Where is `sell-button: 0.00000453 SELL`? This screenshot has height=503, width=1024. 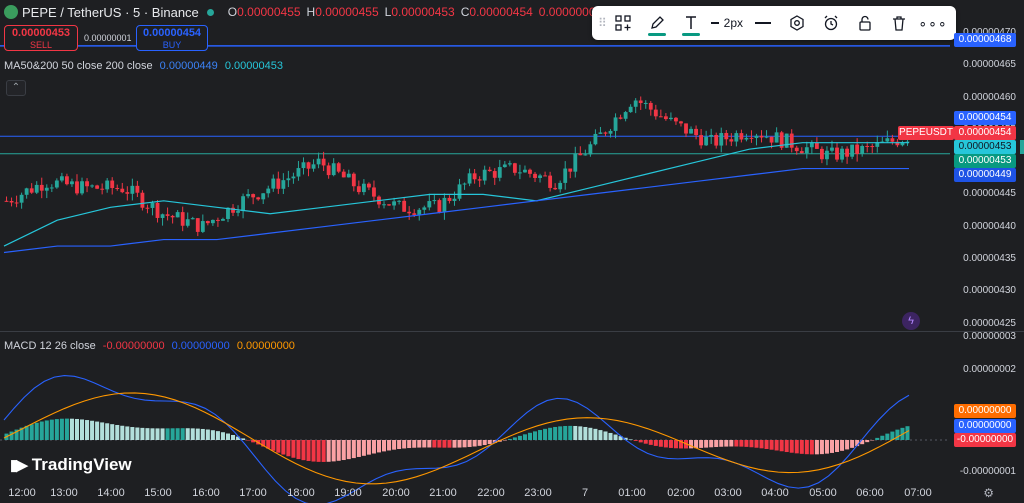 sell-button: 0.00000453 SELL is located at coordinates (41, 38).